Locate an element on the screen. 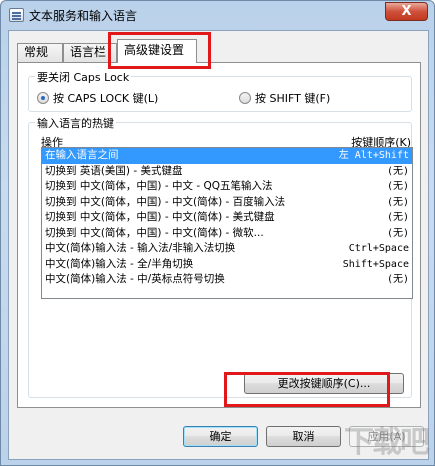 This screenshot has width=435, height=466. list-item-keys: Ctrl+Space is located at coordinates (378, 248).